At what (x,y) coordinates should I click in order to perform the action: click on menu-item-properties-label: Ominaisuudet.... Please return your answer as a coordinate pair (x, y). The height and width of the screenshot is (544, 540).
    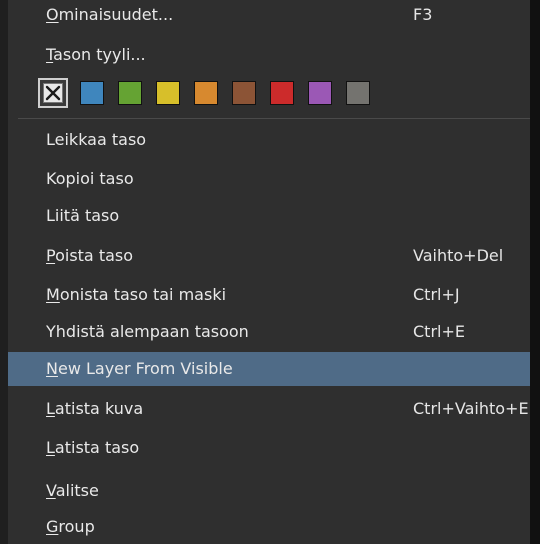
    Looking at the image, I should click on (110, 14).